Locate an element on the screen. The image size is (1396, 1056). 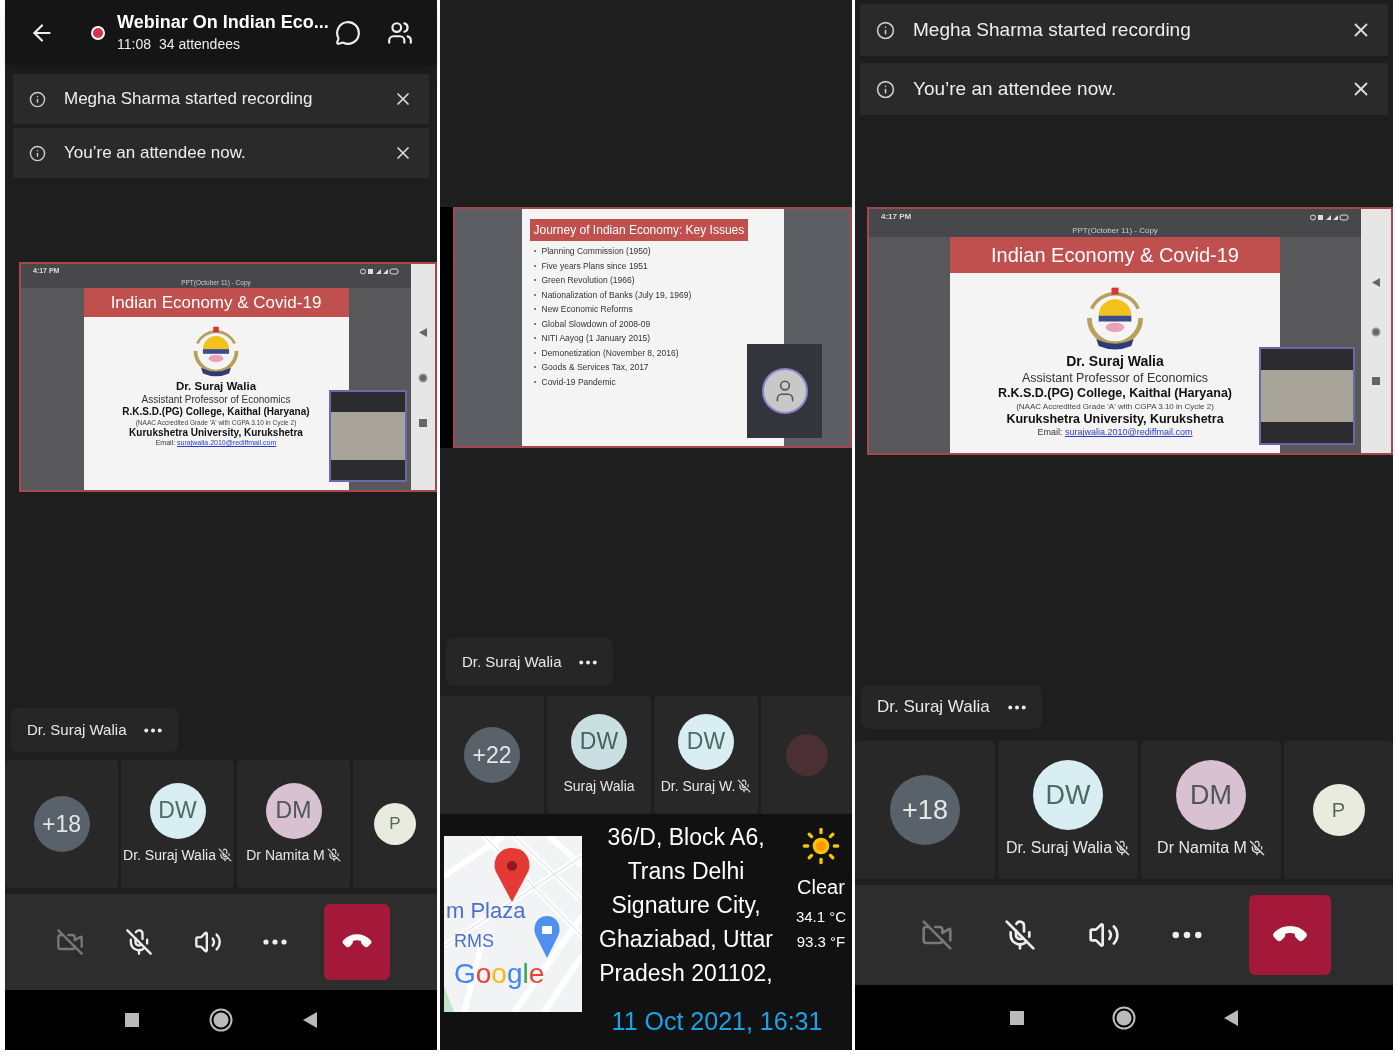
status-icons-drawing is located at coordinates (1329, 217).